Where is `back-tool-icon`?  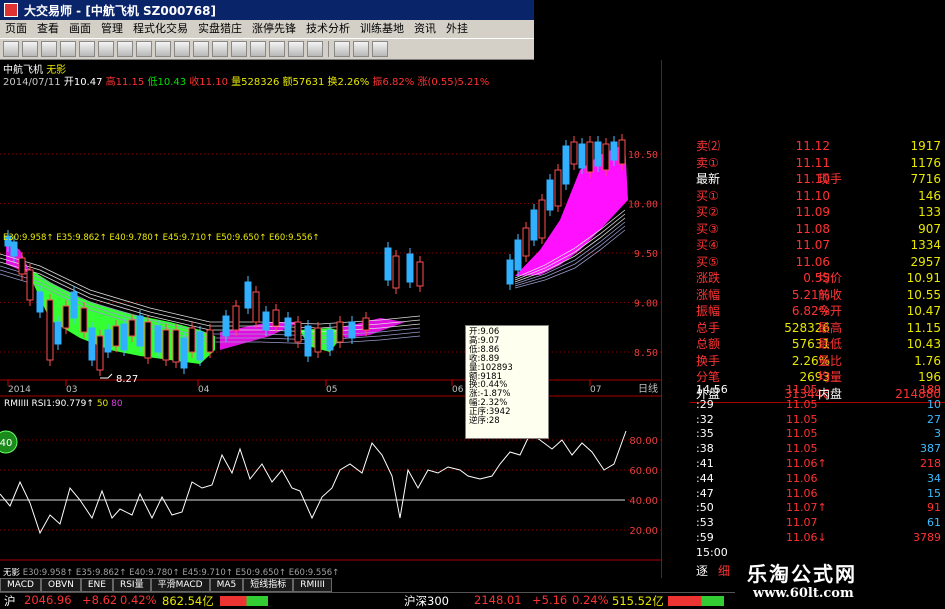
back-tool-icon is located at coordinates (11, 49).